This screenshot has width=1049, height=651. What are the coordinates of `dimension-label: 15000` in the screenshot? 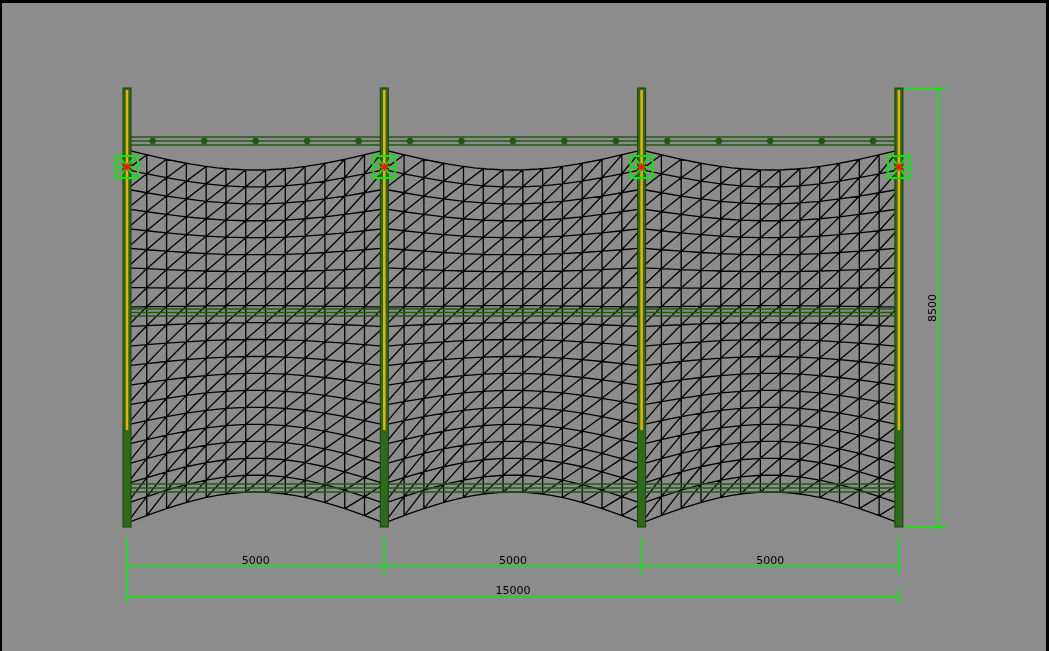 It's located at (513, 590).